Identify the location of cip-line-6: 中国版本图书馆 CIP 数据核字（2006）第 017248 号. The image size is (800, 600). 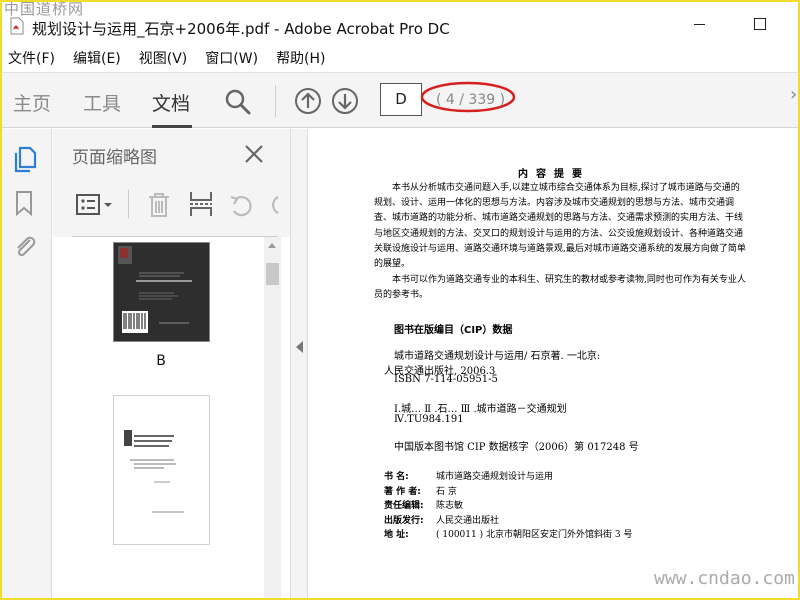
(516, 447).